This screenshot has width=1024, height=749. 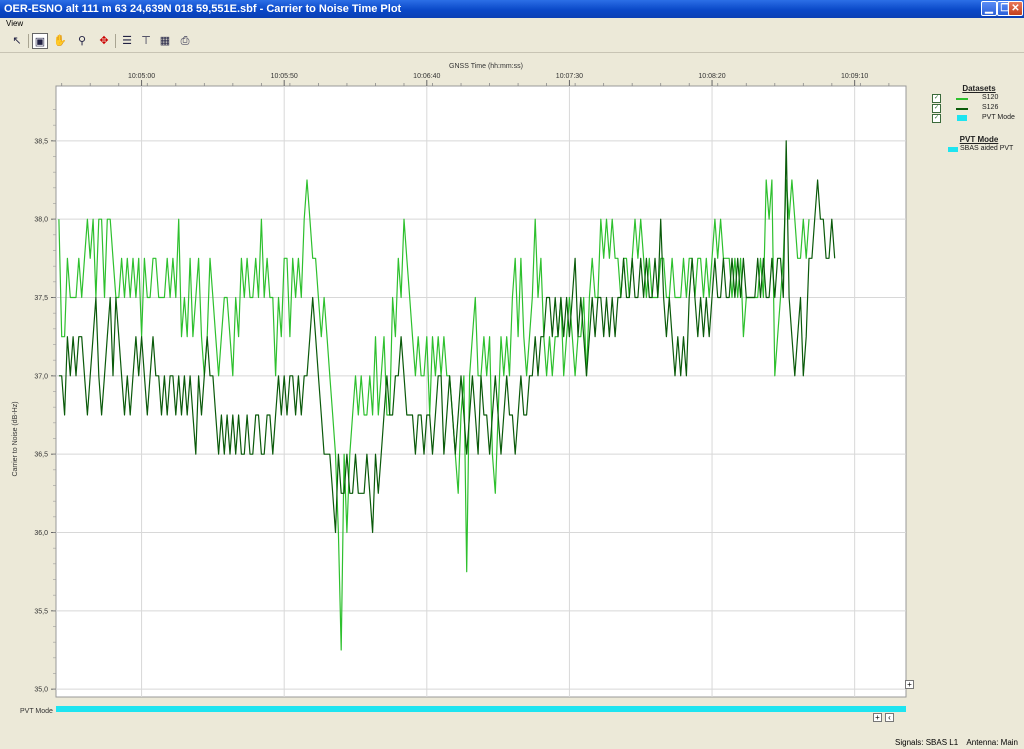 I want to click on y-tick-label: 37,0, so click(x=41, y=376).